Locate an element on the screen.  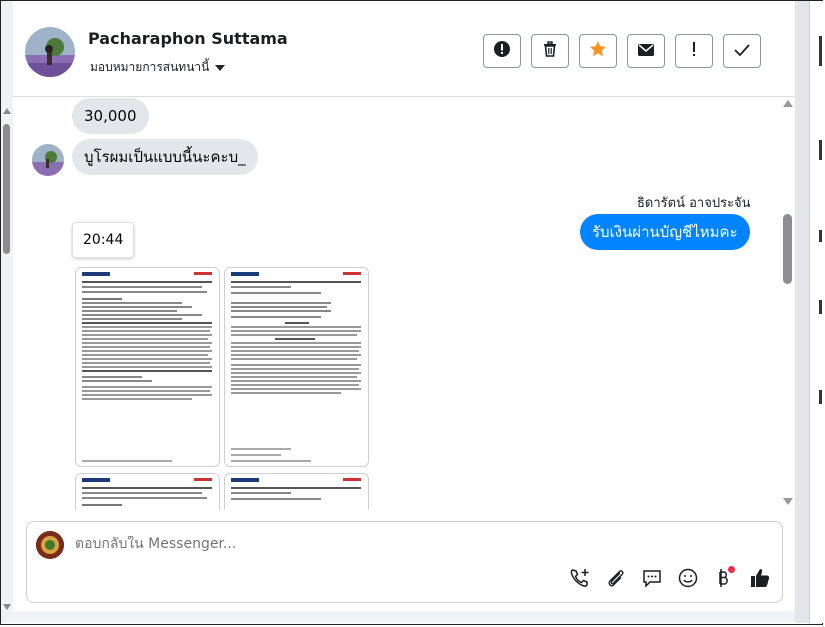
left-scrollbar is located at coordinates (7, 312).